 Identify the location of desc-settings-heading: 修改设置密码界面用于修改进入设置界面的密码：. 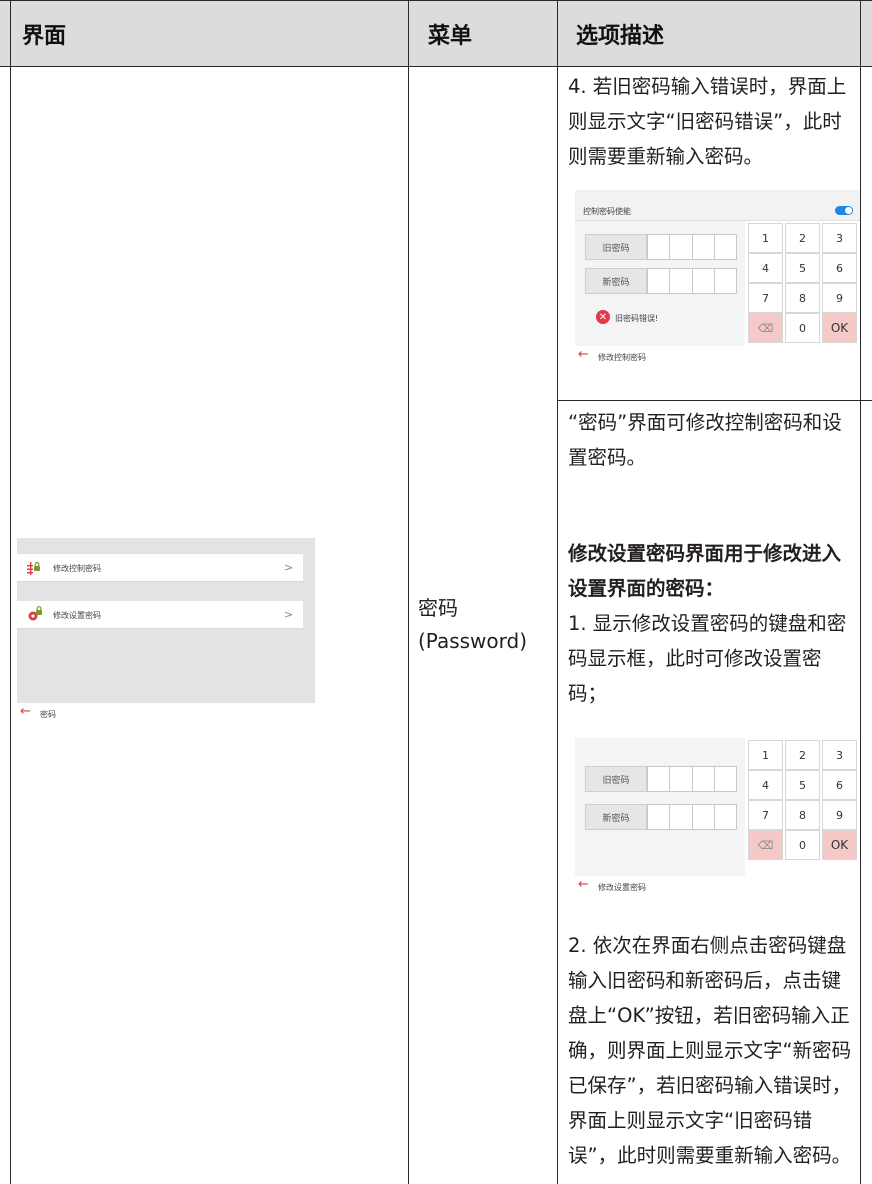
(705, 571).